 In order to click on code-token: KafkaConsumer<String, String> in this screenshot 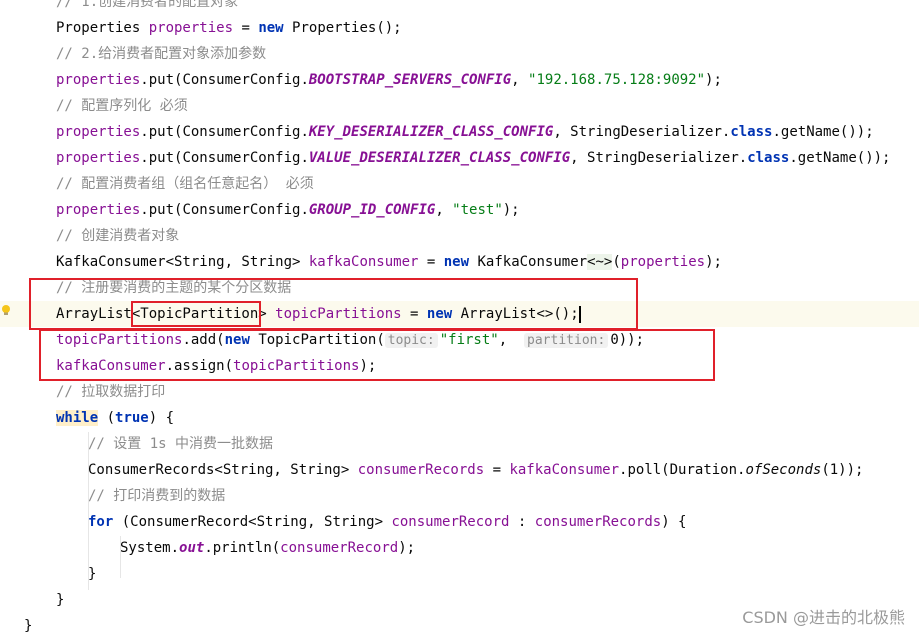, I will do `click(182, 262)`.